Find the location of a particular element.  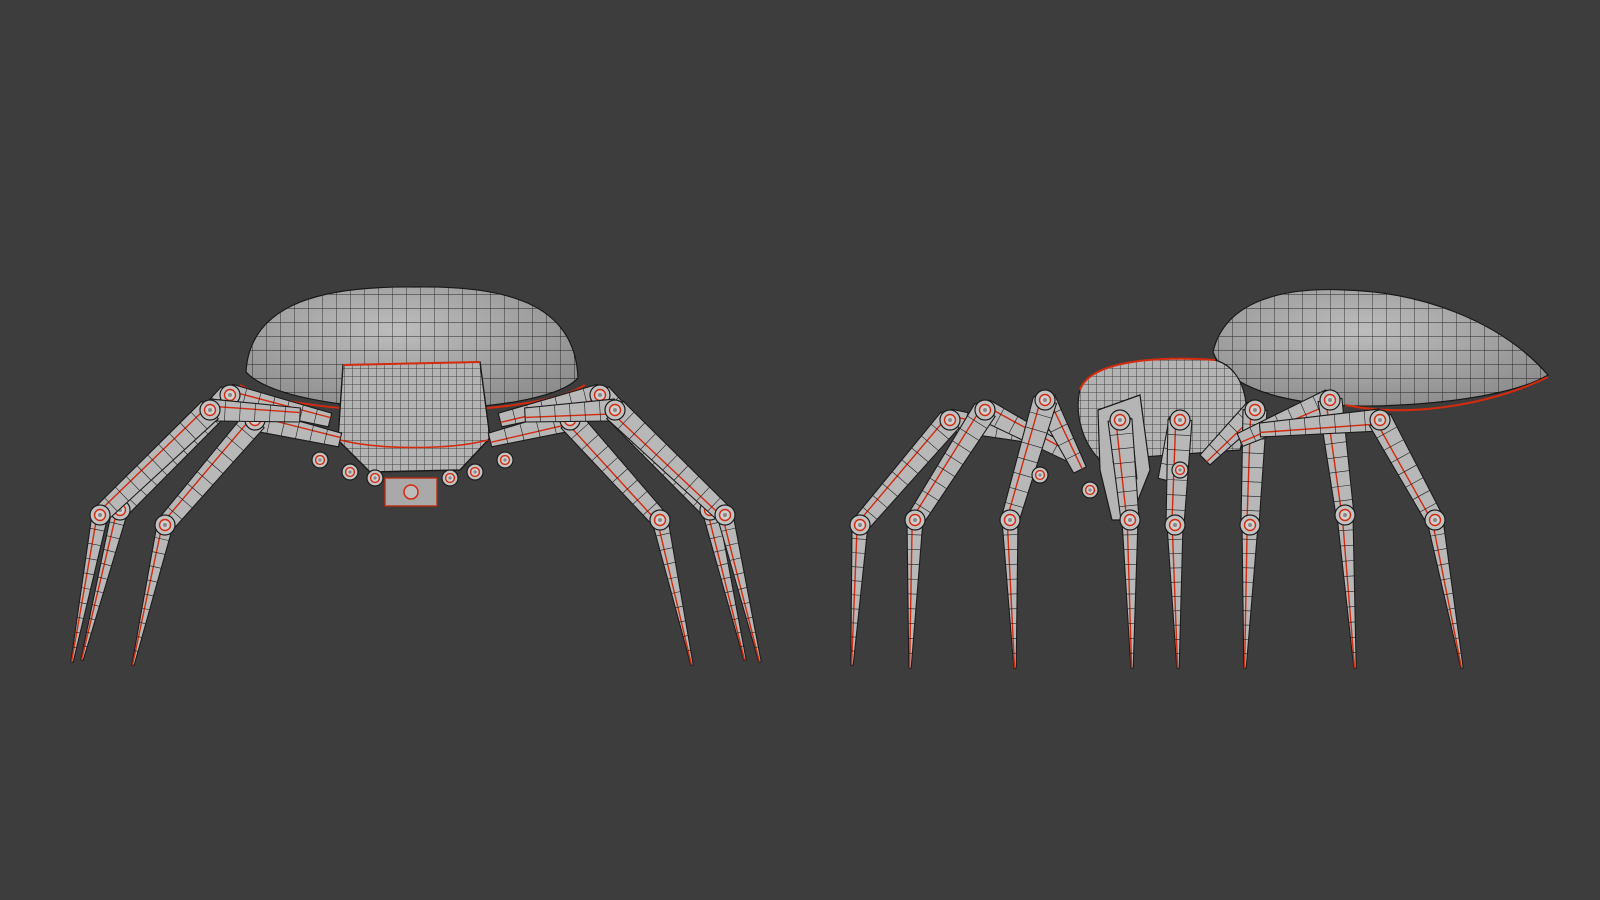

head-block is located at coordinates (414, 417).